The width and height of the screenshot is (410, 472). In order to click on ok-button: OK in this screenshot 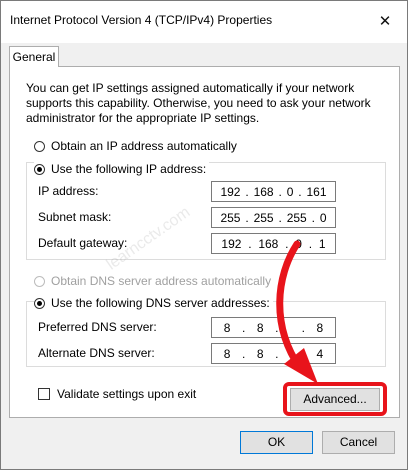, I will do `click(276, 442)`.